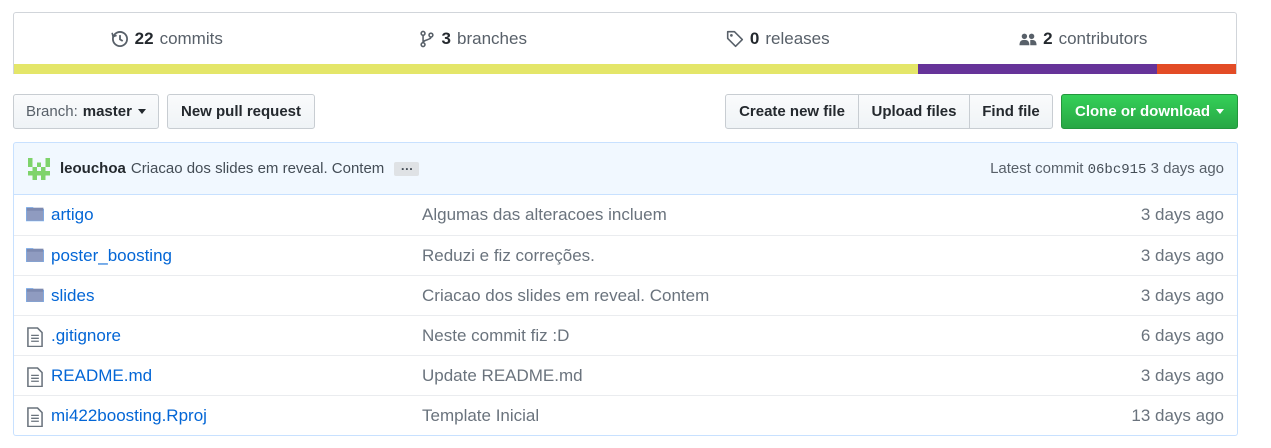  What do you see at coordinates (797, 38) in the screenshot?
I see `releases-label: releases` at bounding box center [797, 38].